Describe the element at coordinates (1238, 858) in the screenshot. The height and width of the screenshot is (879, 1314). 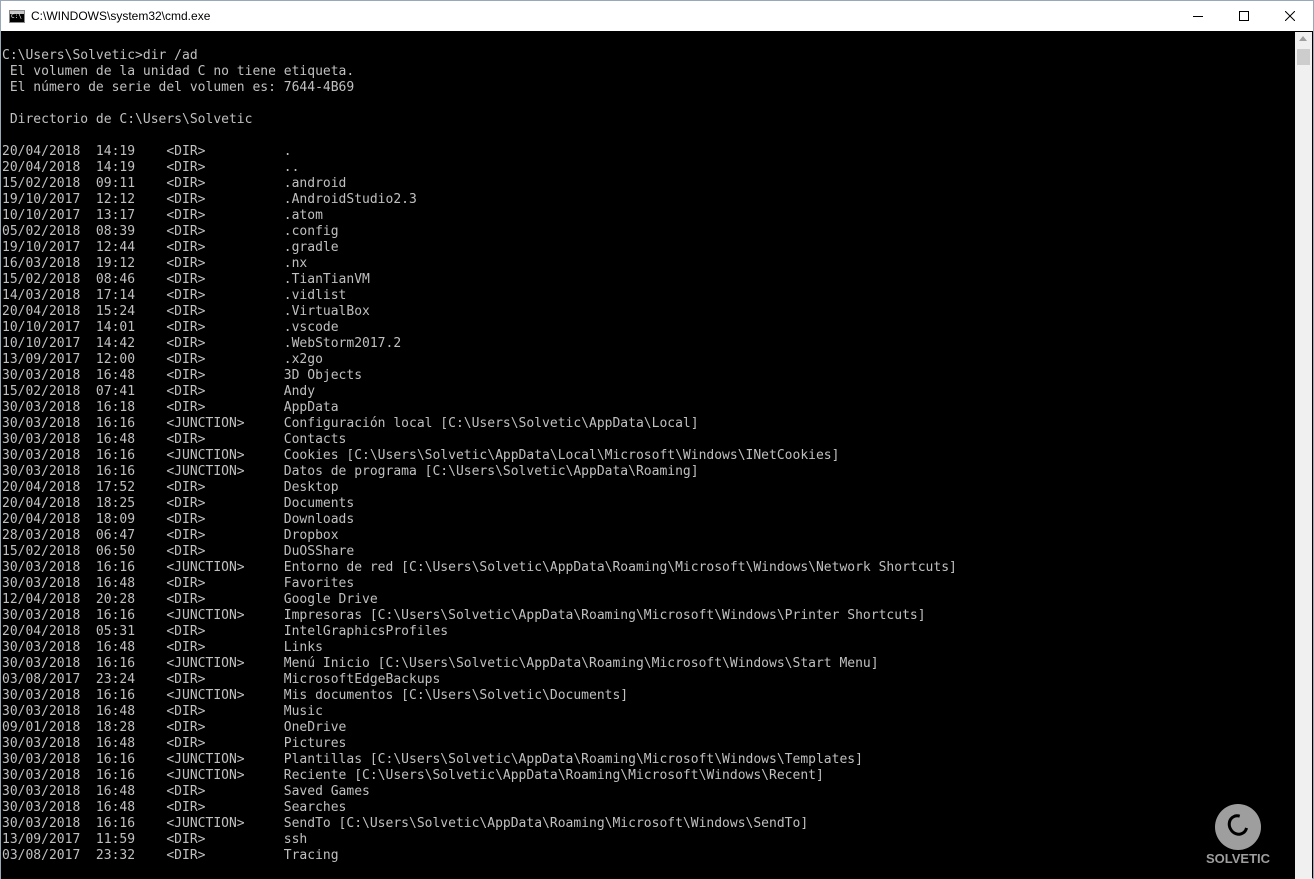
I see `watermark-text: SOLVETIC` at that location.